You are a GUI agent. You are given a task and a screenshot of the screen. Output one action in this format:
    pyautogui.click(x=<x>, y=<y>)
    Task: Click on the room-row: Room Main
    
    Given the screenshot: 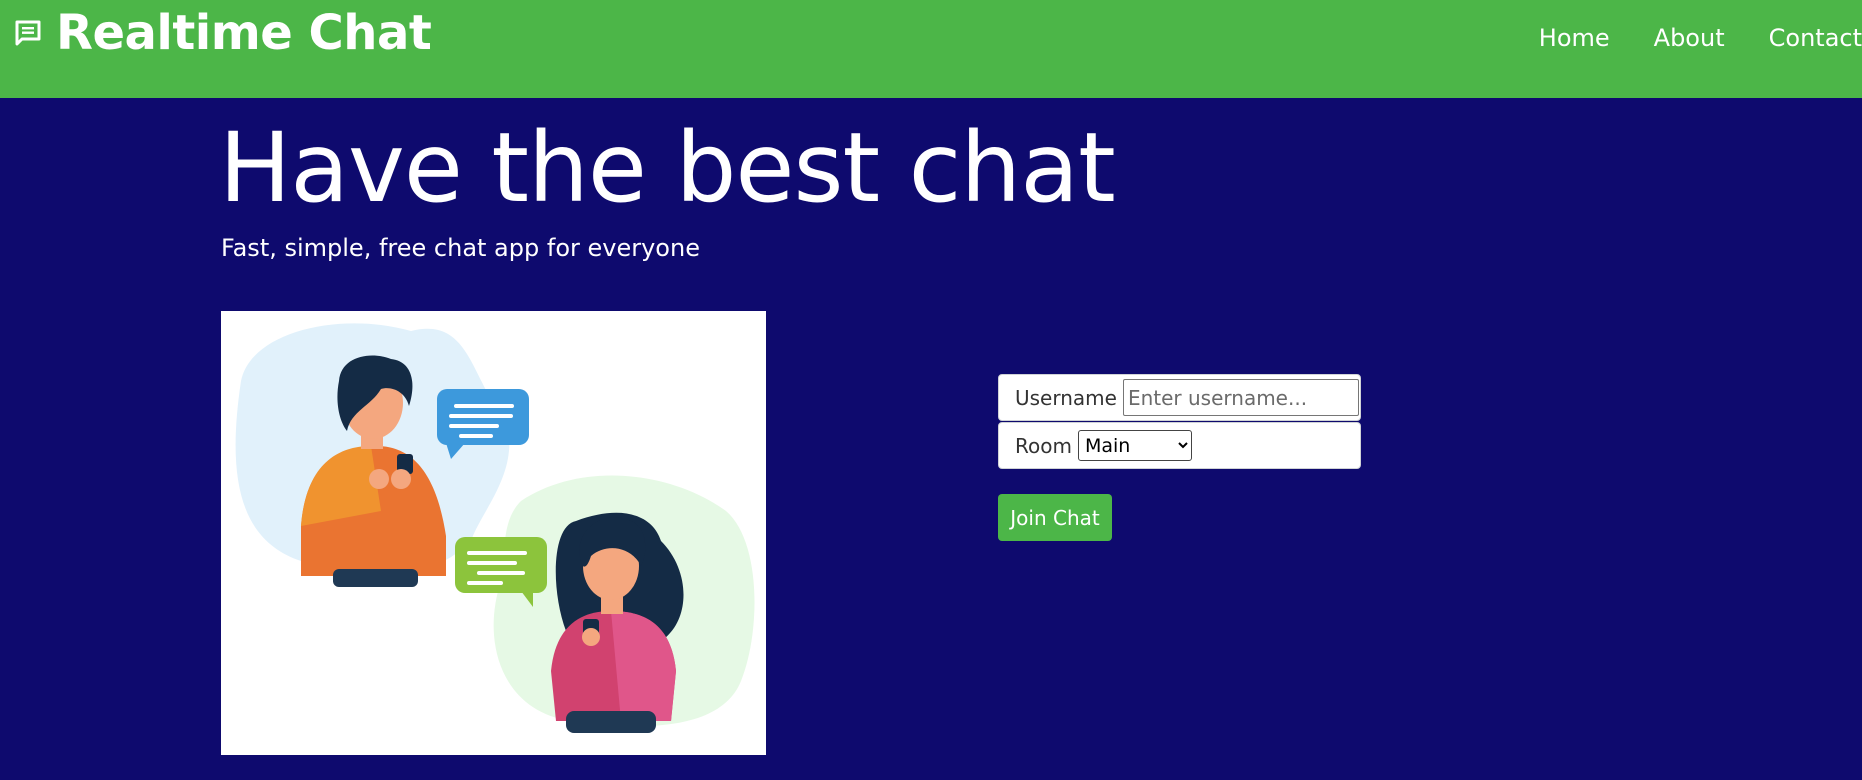 What is the action you would take?
    pyautogui.click(x=1179, y=445)
    